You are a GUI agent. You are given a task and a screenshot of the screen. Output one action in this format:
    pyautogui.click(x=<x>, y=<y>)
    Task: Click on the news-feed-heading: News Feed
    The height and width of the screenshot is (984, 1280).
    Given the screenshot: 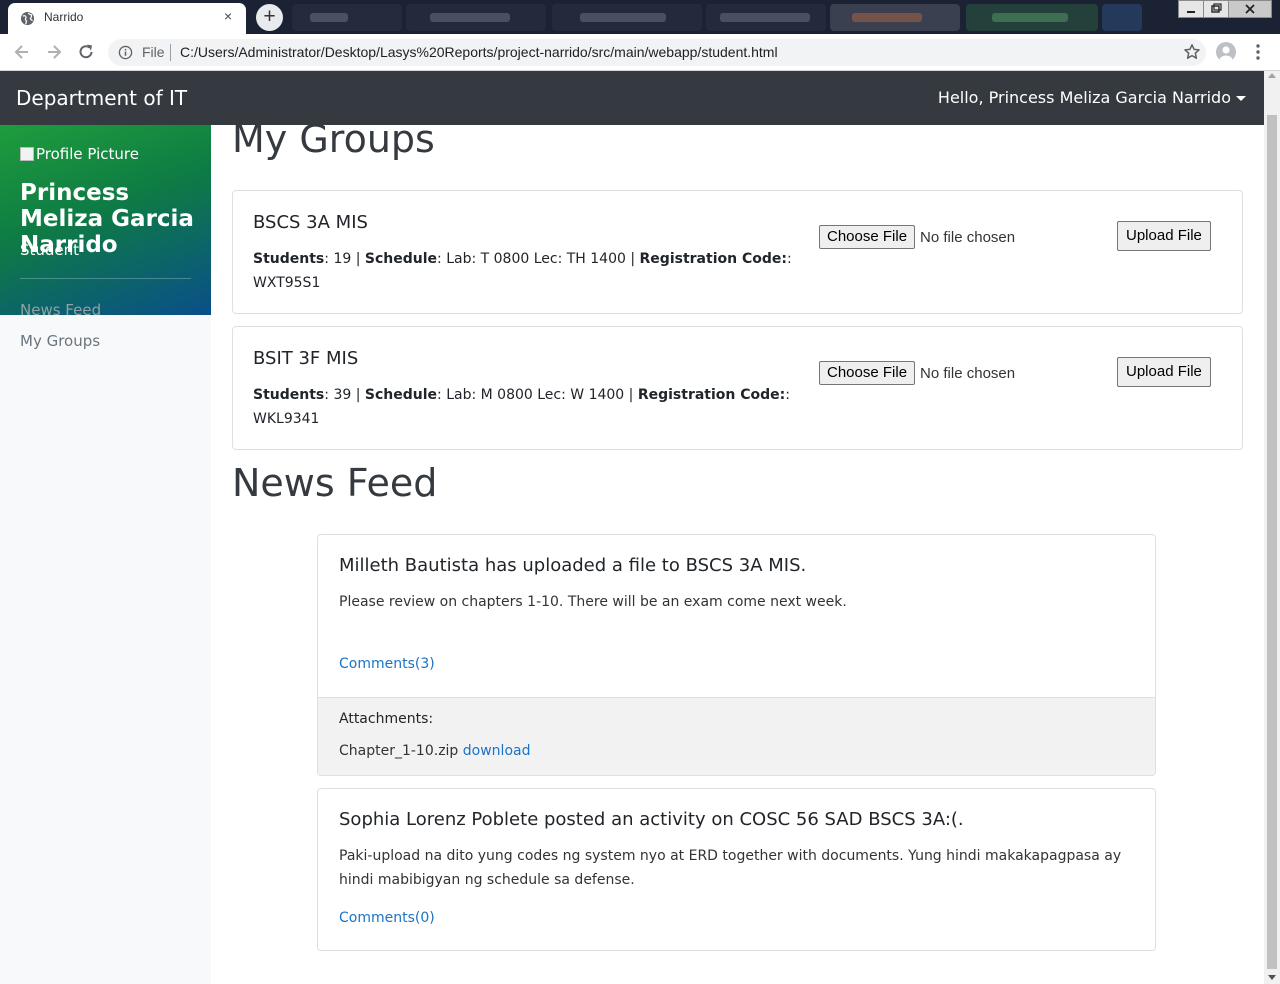 What is the action you would take?
    pyautogui.click(x=335, y=483)
    